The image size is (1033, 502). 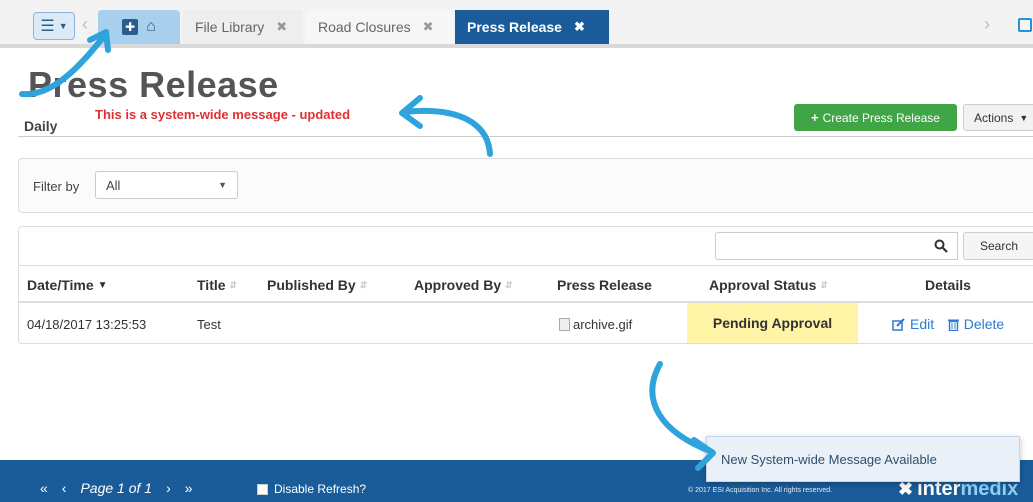 What do you see at coordinates (153, 84) in the screenshot?
I see `page-title: Press Release` at bounding box center [153, 84].